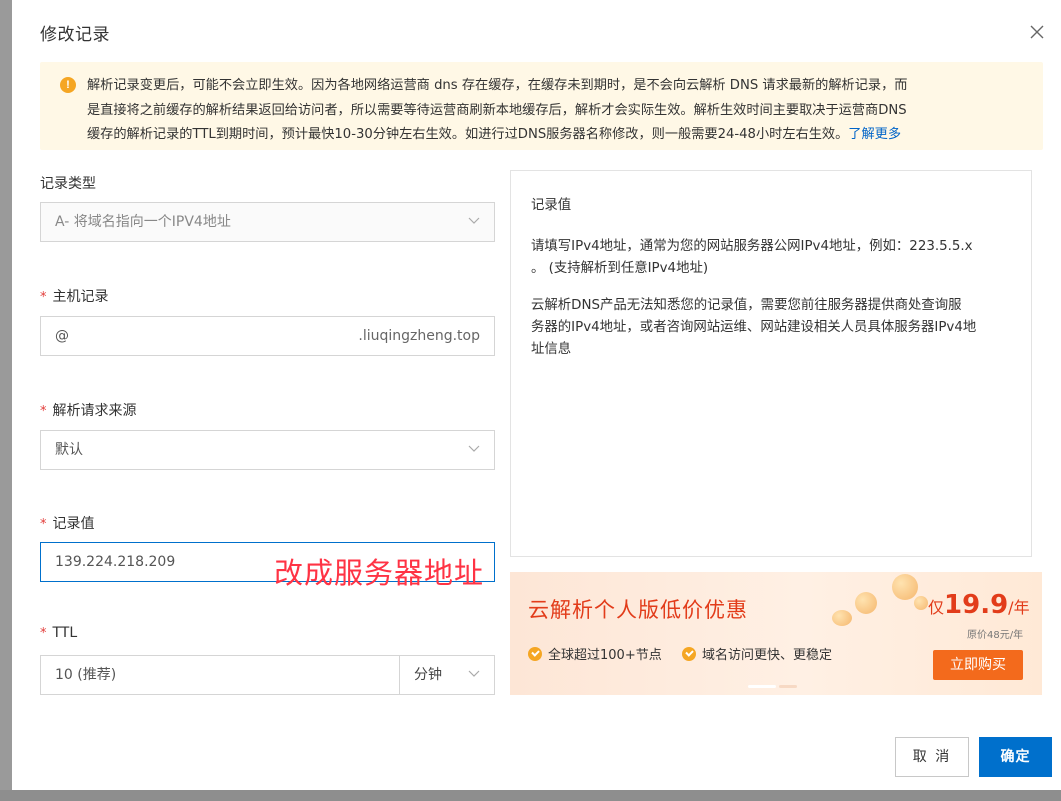  Describe the element at coordinates (267, 450) in the screenshot. I see `source-select: 默认` at that location.